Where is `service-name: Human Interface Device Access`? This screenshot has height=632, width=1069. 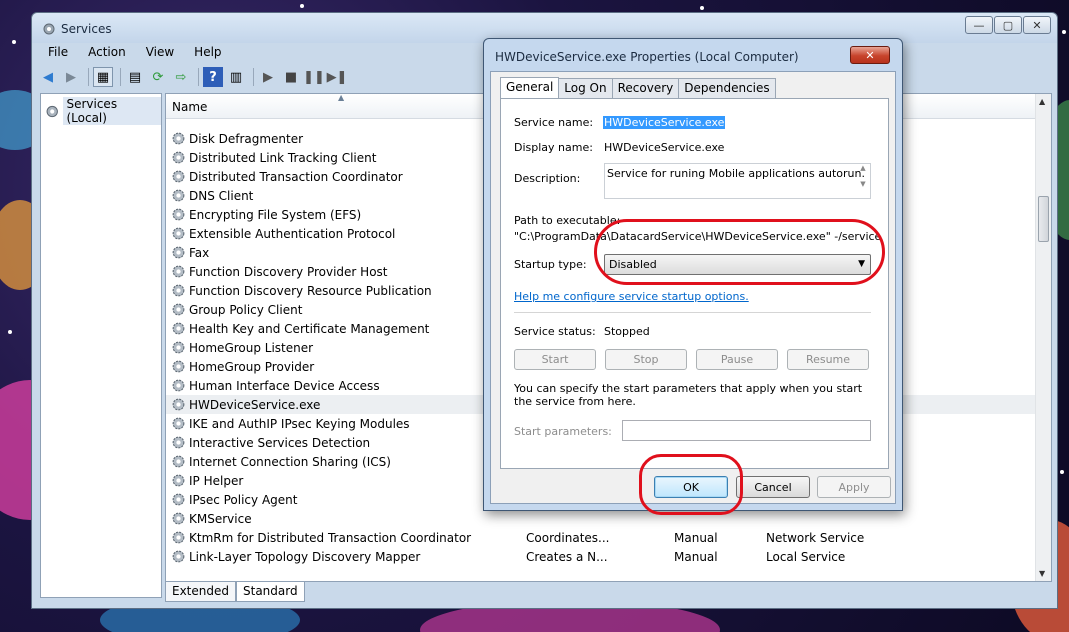
service-name: Human Interface Device Access is located at coordinates (284, 385).